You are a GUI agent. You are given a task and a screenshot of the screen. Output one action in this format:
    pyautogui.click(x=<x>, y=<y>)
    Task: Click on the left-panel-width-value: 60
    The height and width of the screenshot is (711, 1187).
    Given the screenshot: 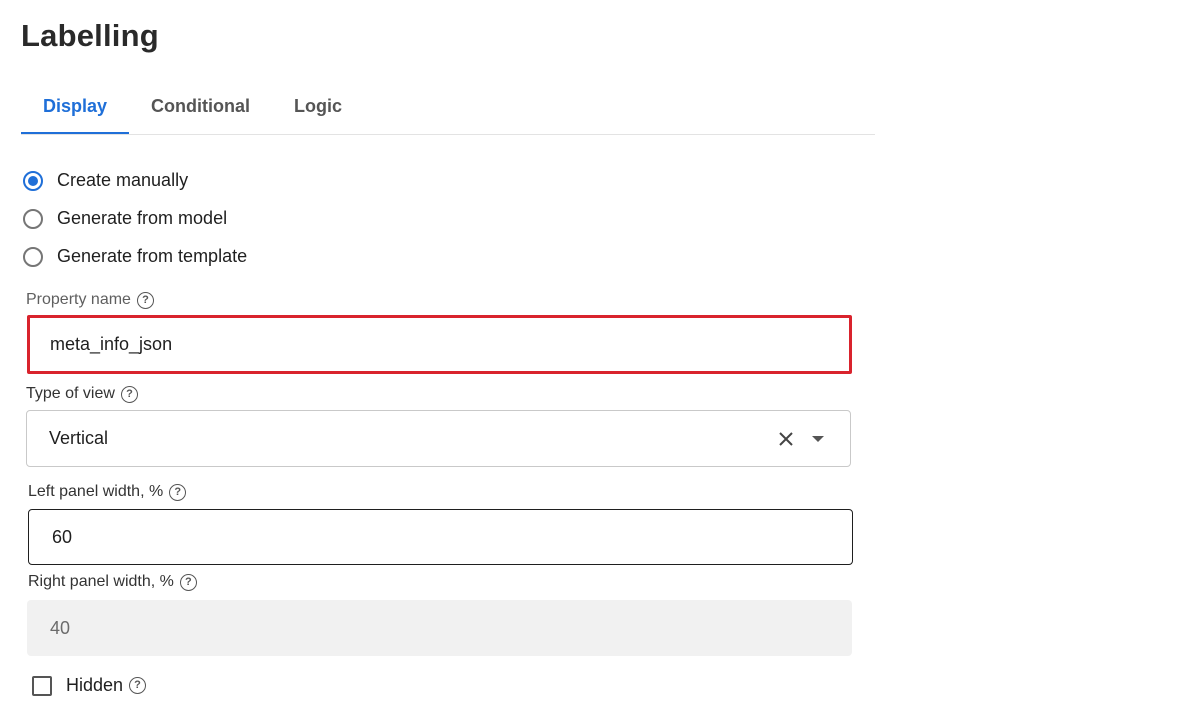 What is the action you would take?
    pyautogui.click(x=62, y=536)
    